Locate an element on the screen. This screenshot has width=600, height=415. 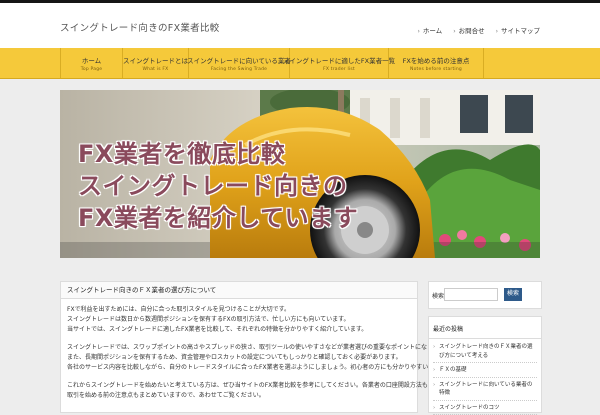
nav-item-trader-list: スイングトレードに適したFX業者一覧 FX trader list is located at coordinates (339, 63).